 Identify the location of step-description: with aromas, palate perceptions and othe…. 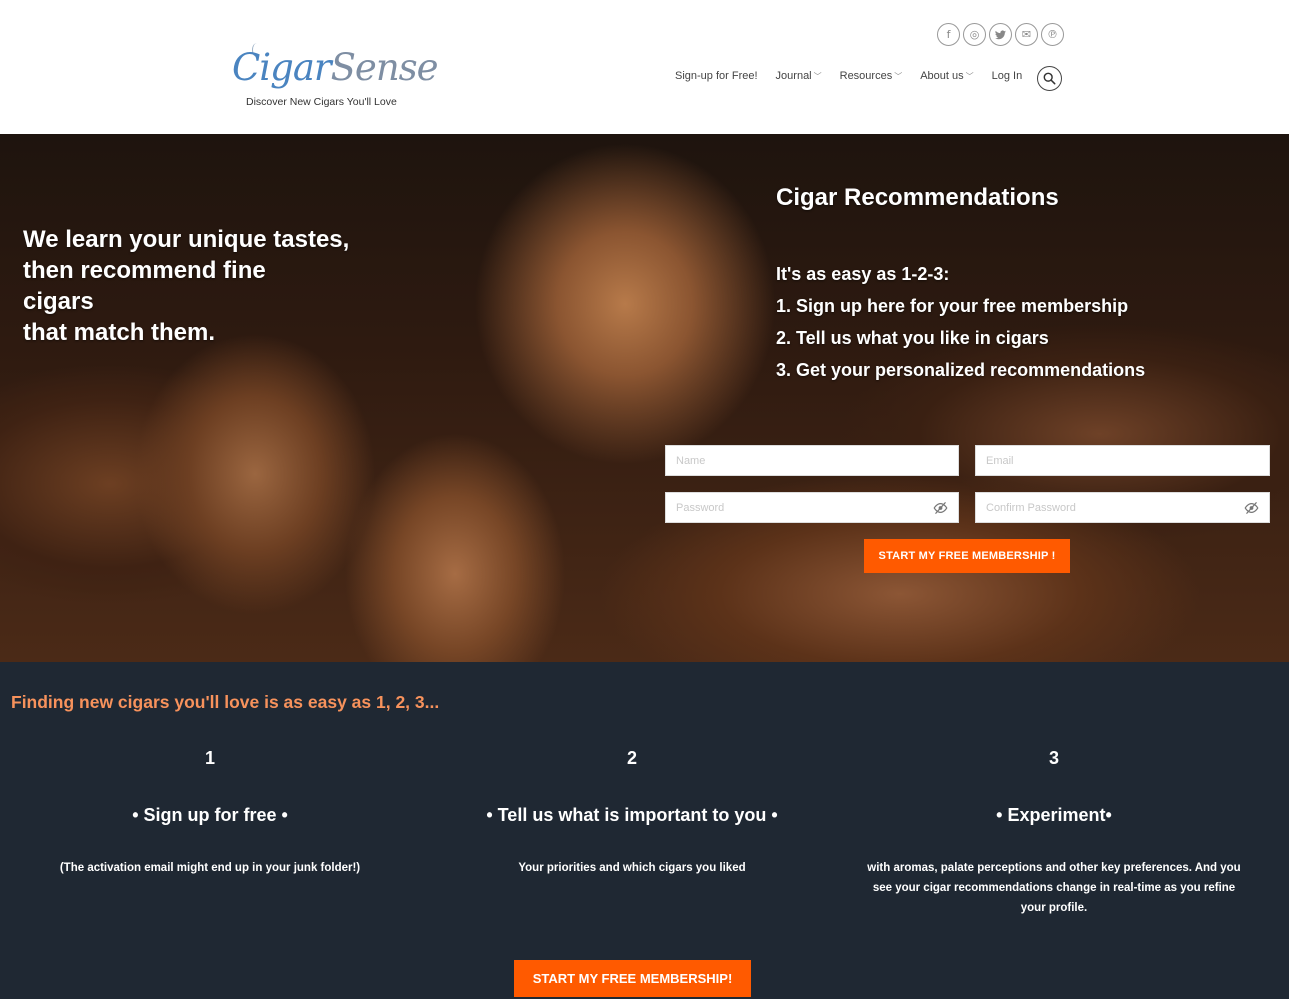
(1054, 888).